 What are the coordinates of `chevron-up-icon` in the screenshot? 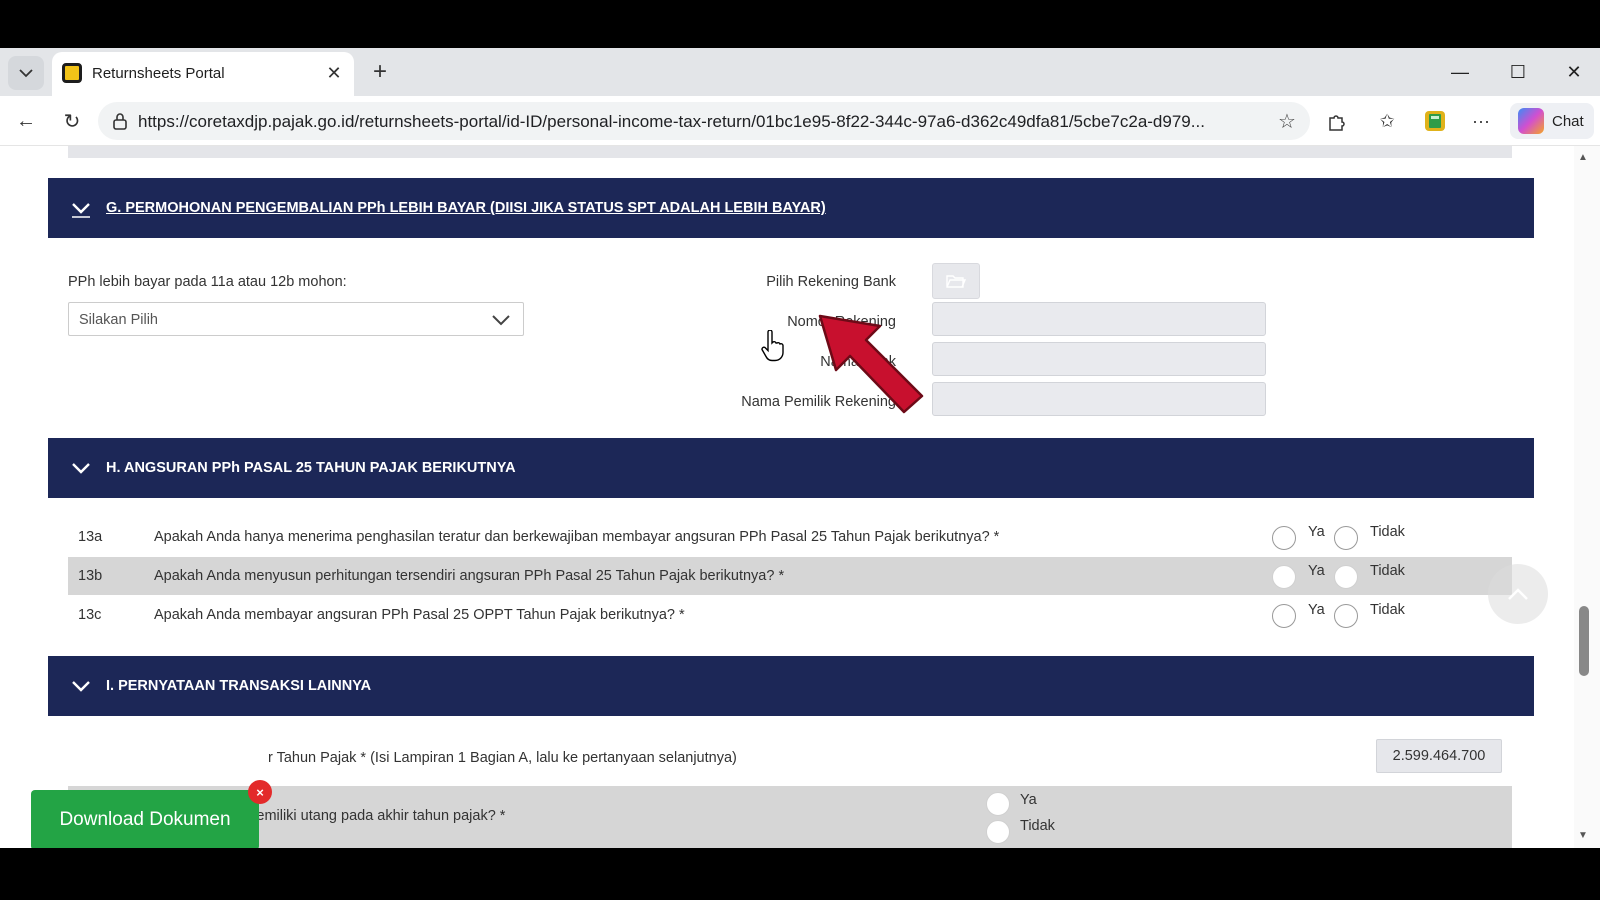 It's located at (1518, 594).